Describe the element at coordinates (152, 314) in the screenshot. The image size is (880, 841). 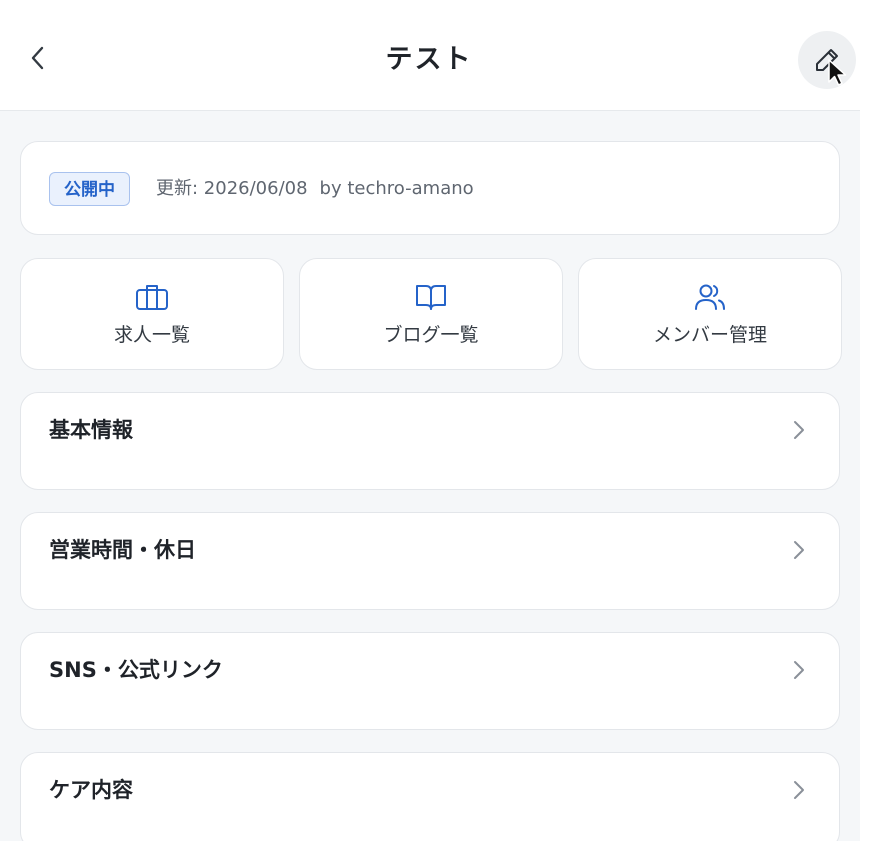
I see `job-list-button: 求人一覧` at that location.